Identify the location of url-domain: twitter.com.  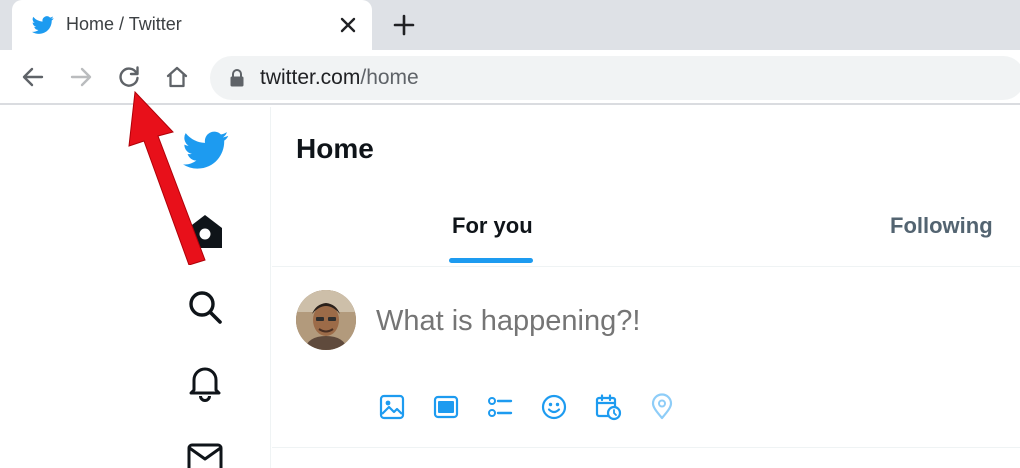
(310, 77).